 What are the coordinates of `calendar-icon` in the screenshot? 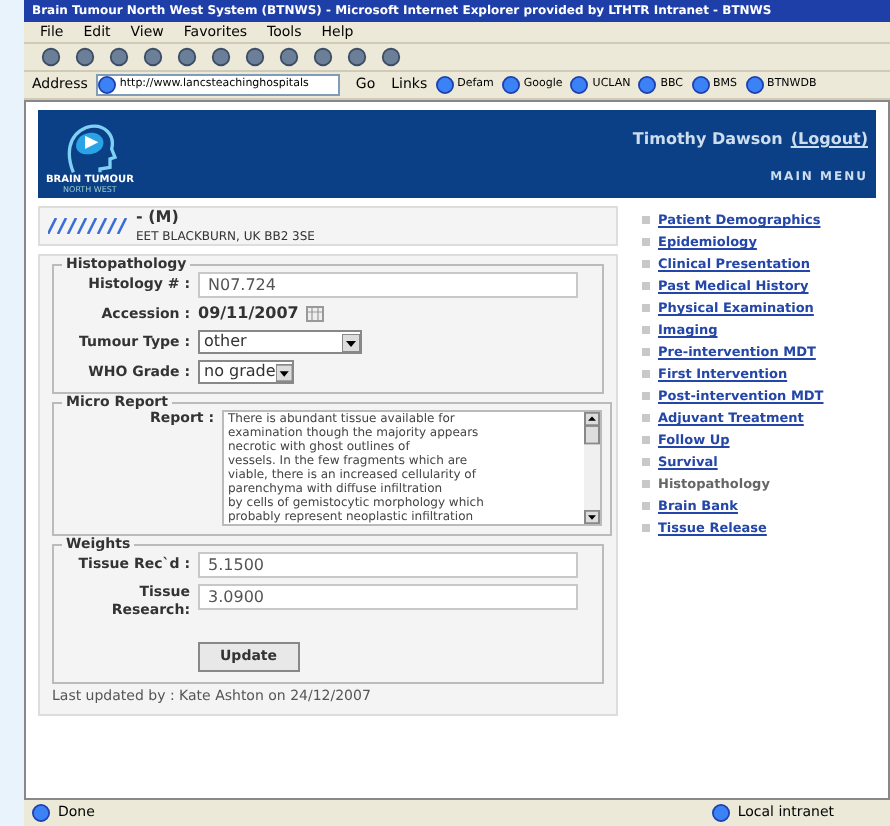 It's located at (315, 314).